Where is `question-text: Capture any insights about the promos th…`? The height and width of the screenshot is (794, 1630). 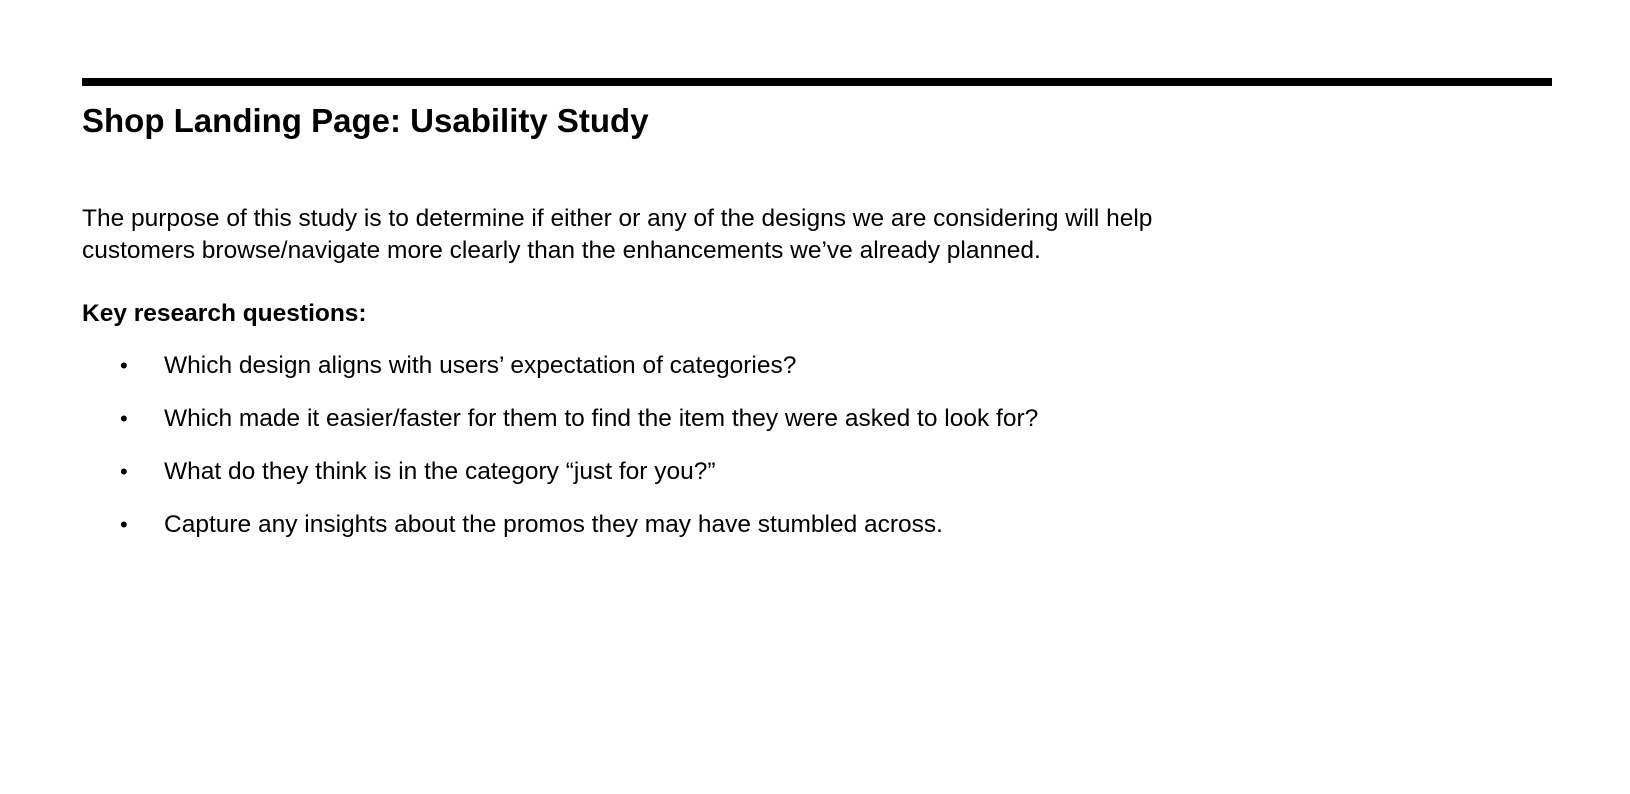
question-text: Capture any insights about the promos th… is located at coordinates (553, 524).